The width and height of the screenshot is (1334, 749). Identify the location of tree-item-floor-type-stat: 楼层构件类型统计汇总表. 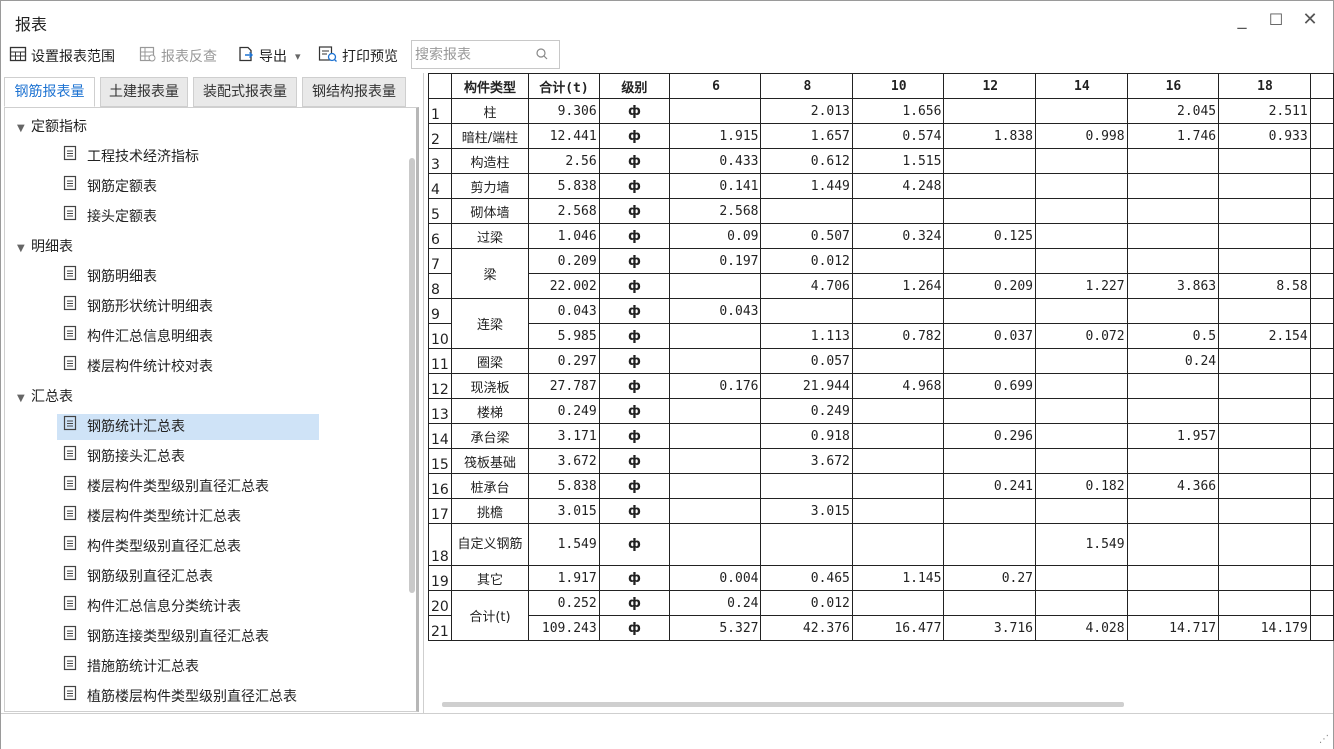
(188, 517).